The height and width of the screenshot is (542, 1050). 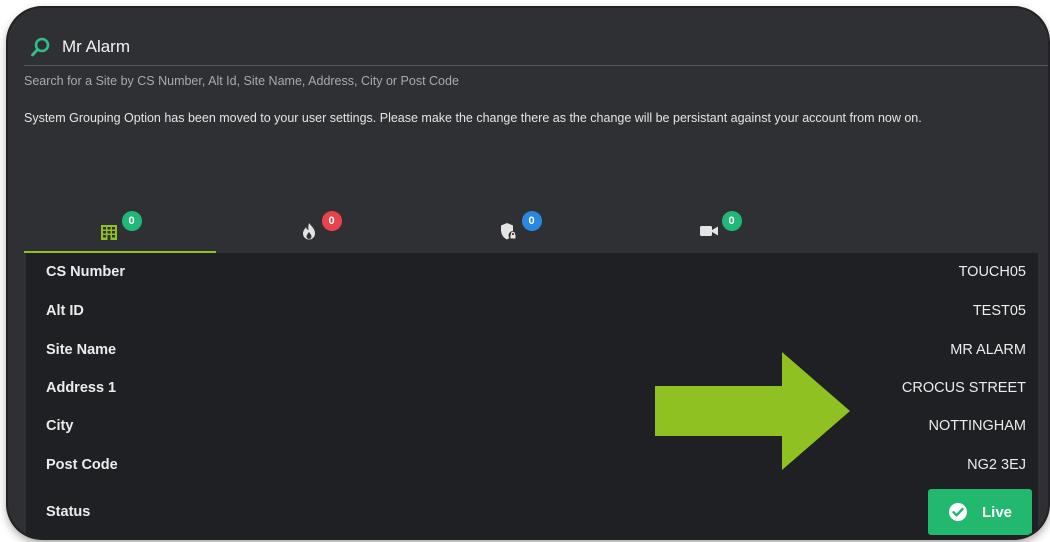 I want to click on arrow-right-icon, so click(x=752, y=411).